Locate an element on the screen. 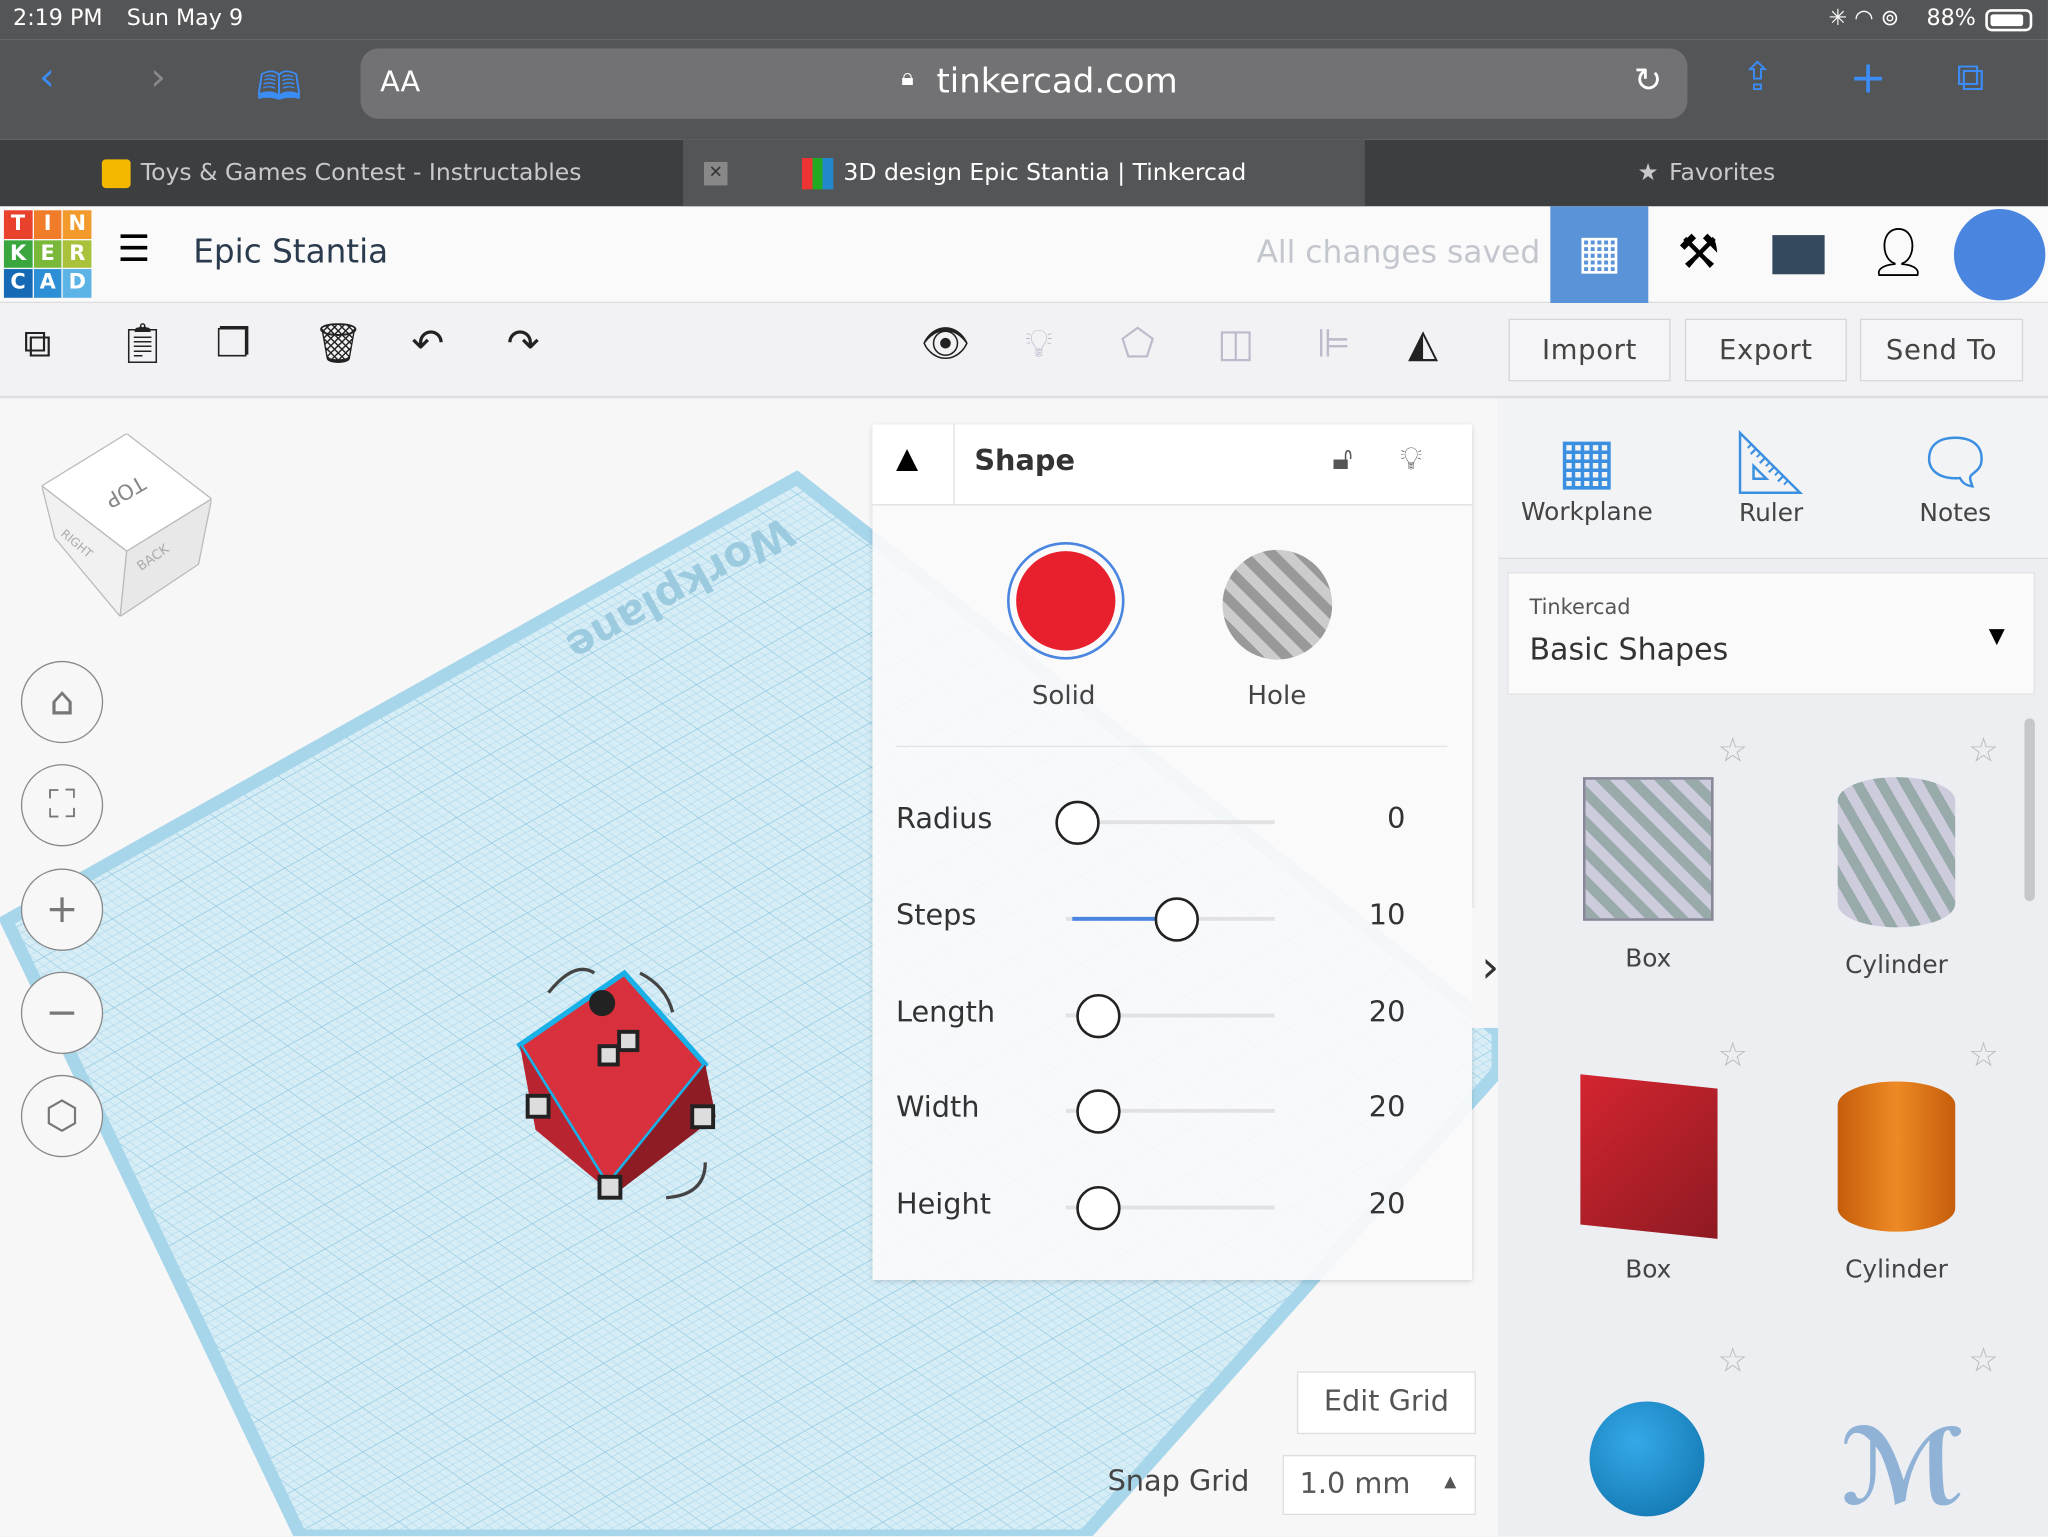 The image size is (2048, 1537). view-cube: TOP RIGHT BACK is located at coordinates (126, 525).